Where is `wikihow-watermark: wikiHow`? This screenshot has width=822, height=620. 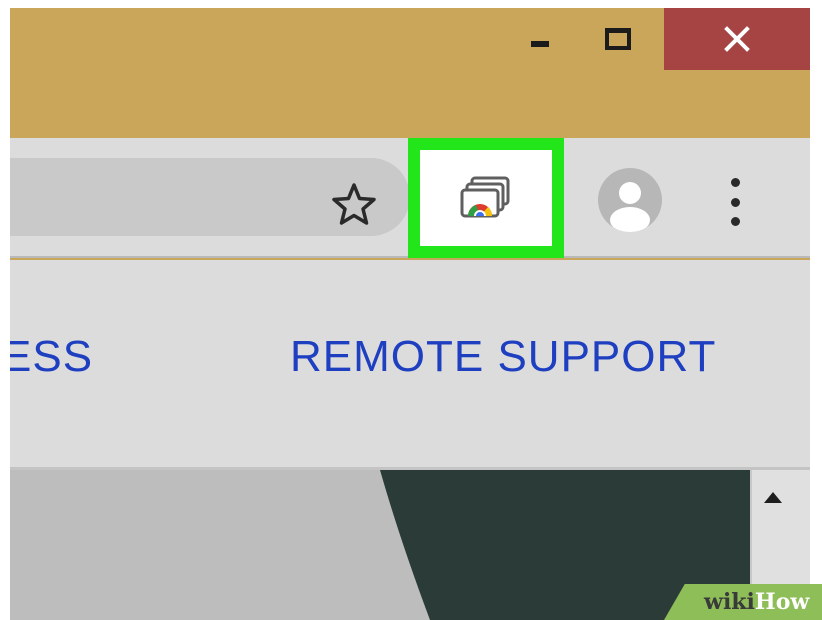
wikihow-watermark: wikiHow is located at coordinates (743, 602).